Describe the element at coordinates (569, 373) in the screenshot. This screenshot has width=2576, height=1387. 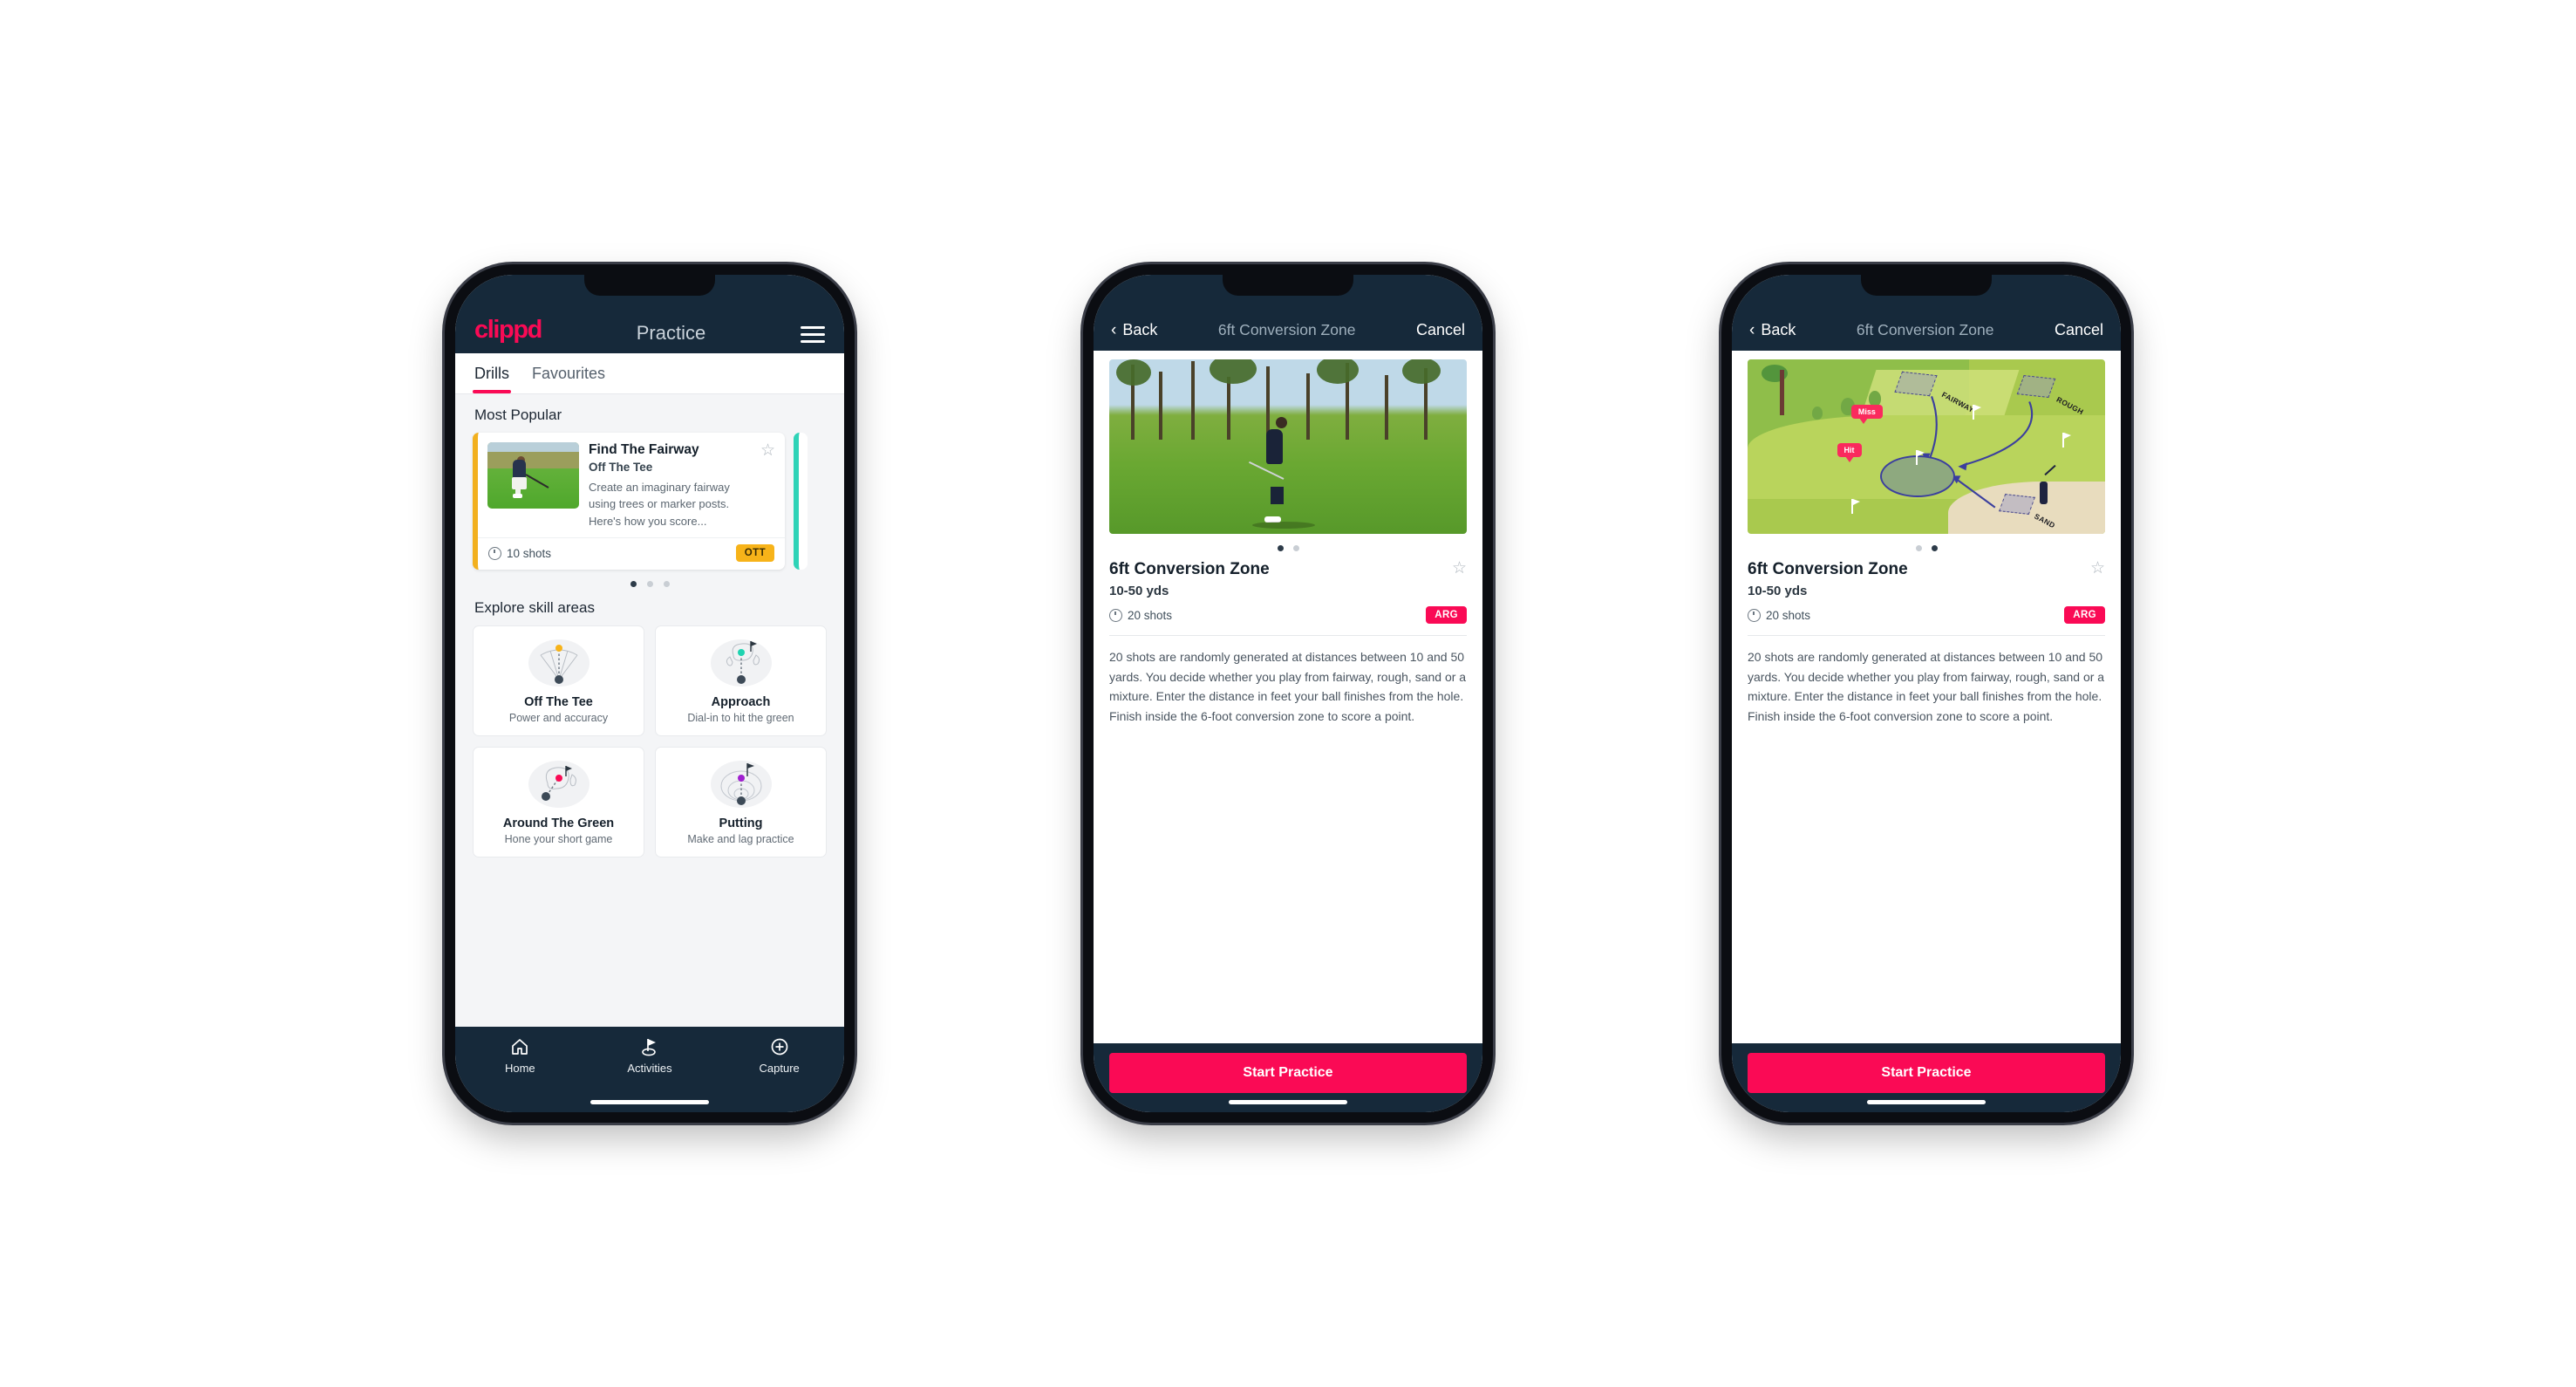
I see `tab-favourites: Favourites` at that location.